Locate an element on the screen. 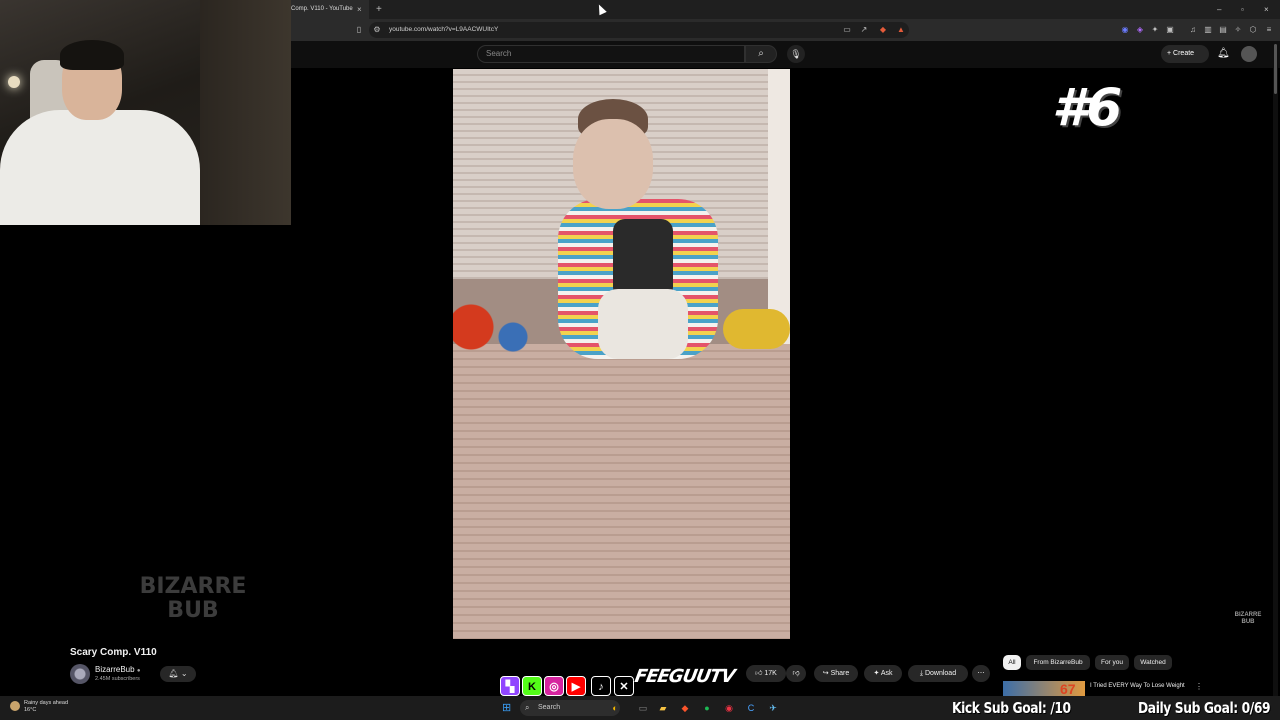  extension-icon: ◉ is located at coordinates (1125, 30).